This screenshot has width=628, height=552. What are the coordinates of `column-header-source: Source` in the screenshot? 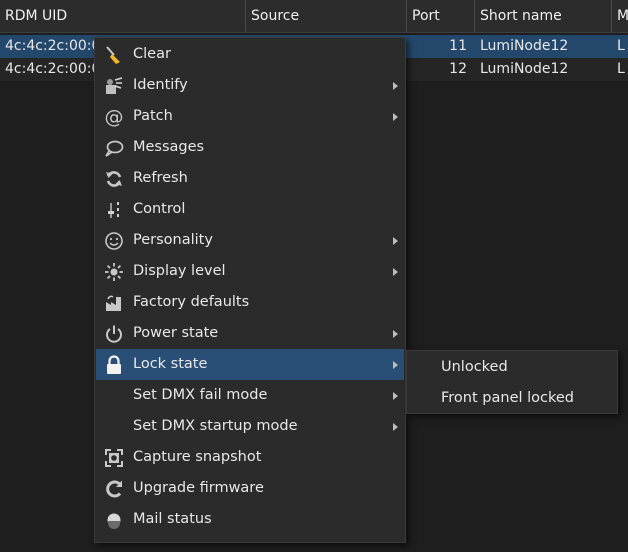 It's located at (326, 16).